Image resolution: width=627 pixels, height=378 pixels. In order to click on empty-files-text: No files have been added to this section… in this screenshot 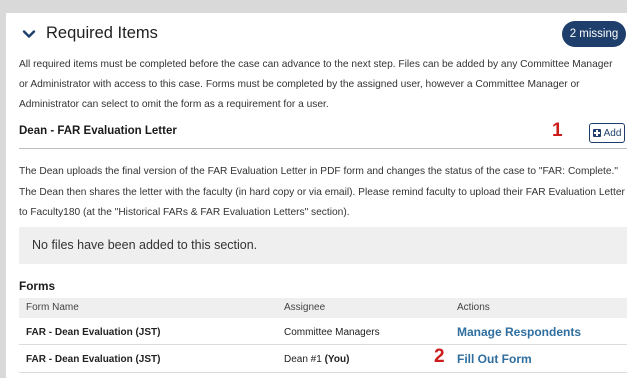, I will do `click(145, 245)`.